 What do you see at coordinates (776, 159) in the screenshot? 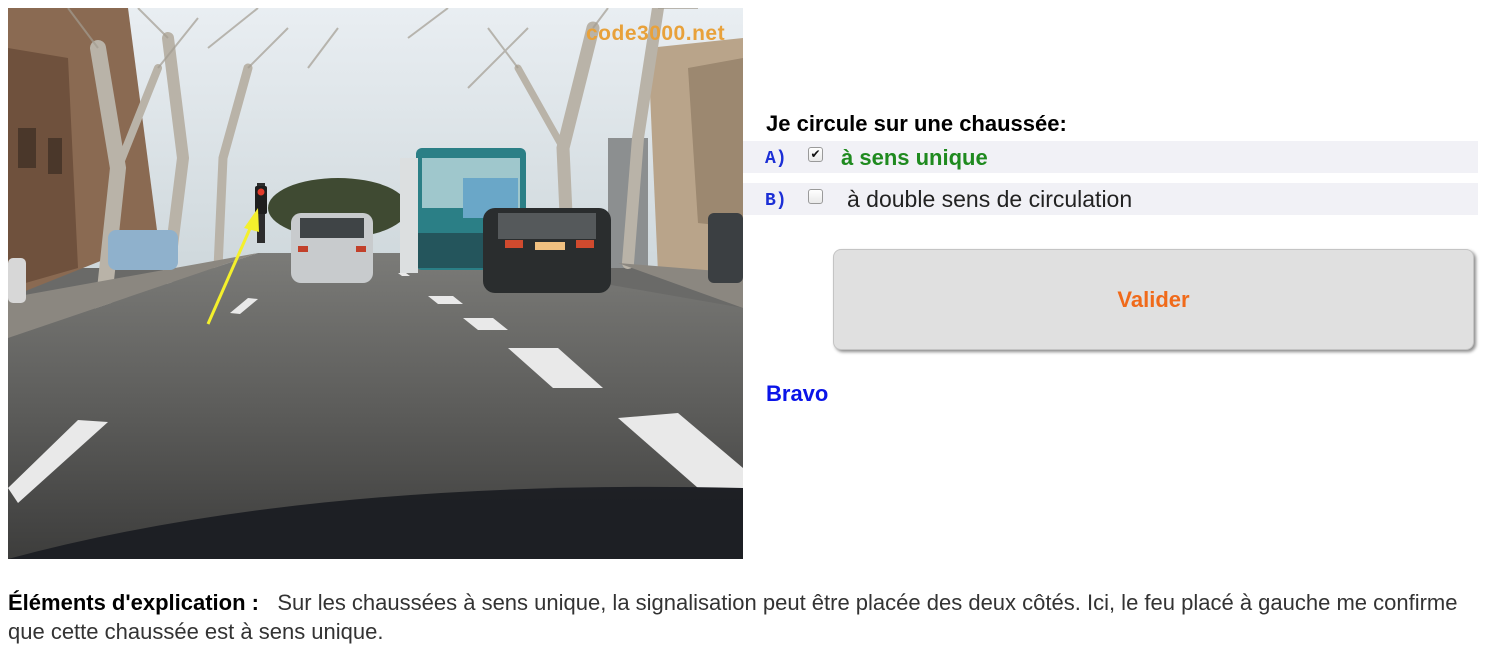
I see `answer-letter-a: A)` at bounding box center [776, 159].